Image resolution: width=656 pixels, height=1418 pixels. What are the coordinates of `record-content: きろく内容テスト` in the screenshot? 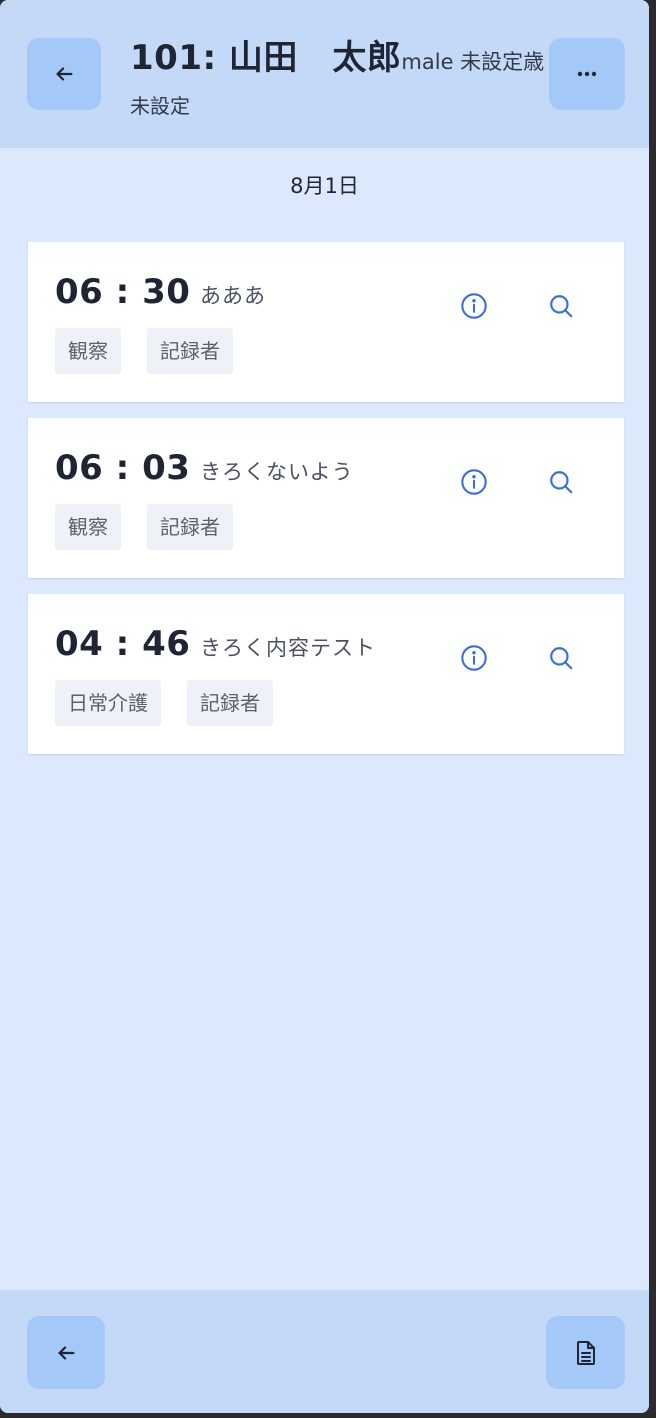 It's located at (288, 648).